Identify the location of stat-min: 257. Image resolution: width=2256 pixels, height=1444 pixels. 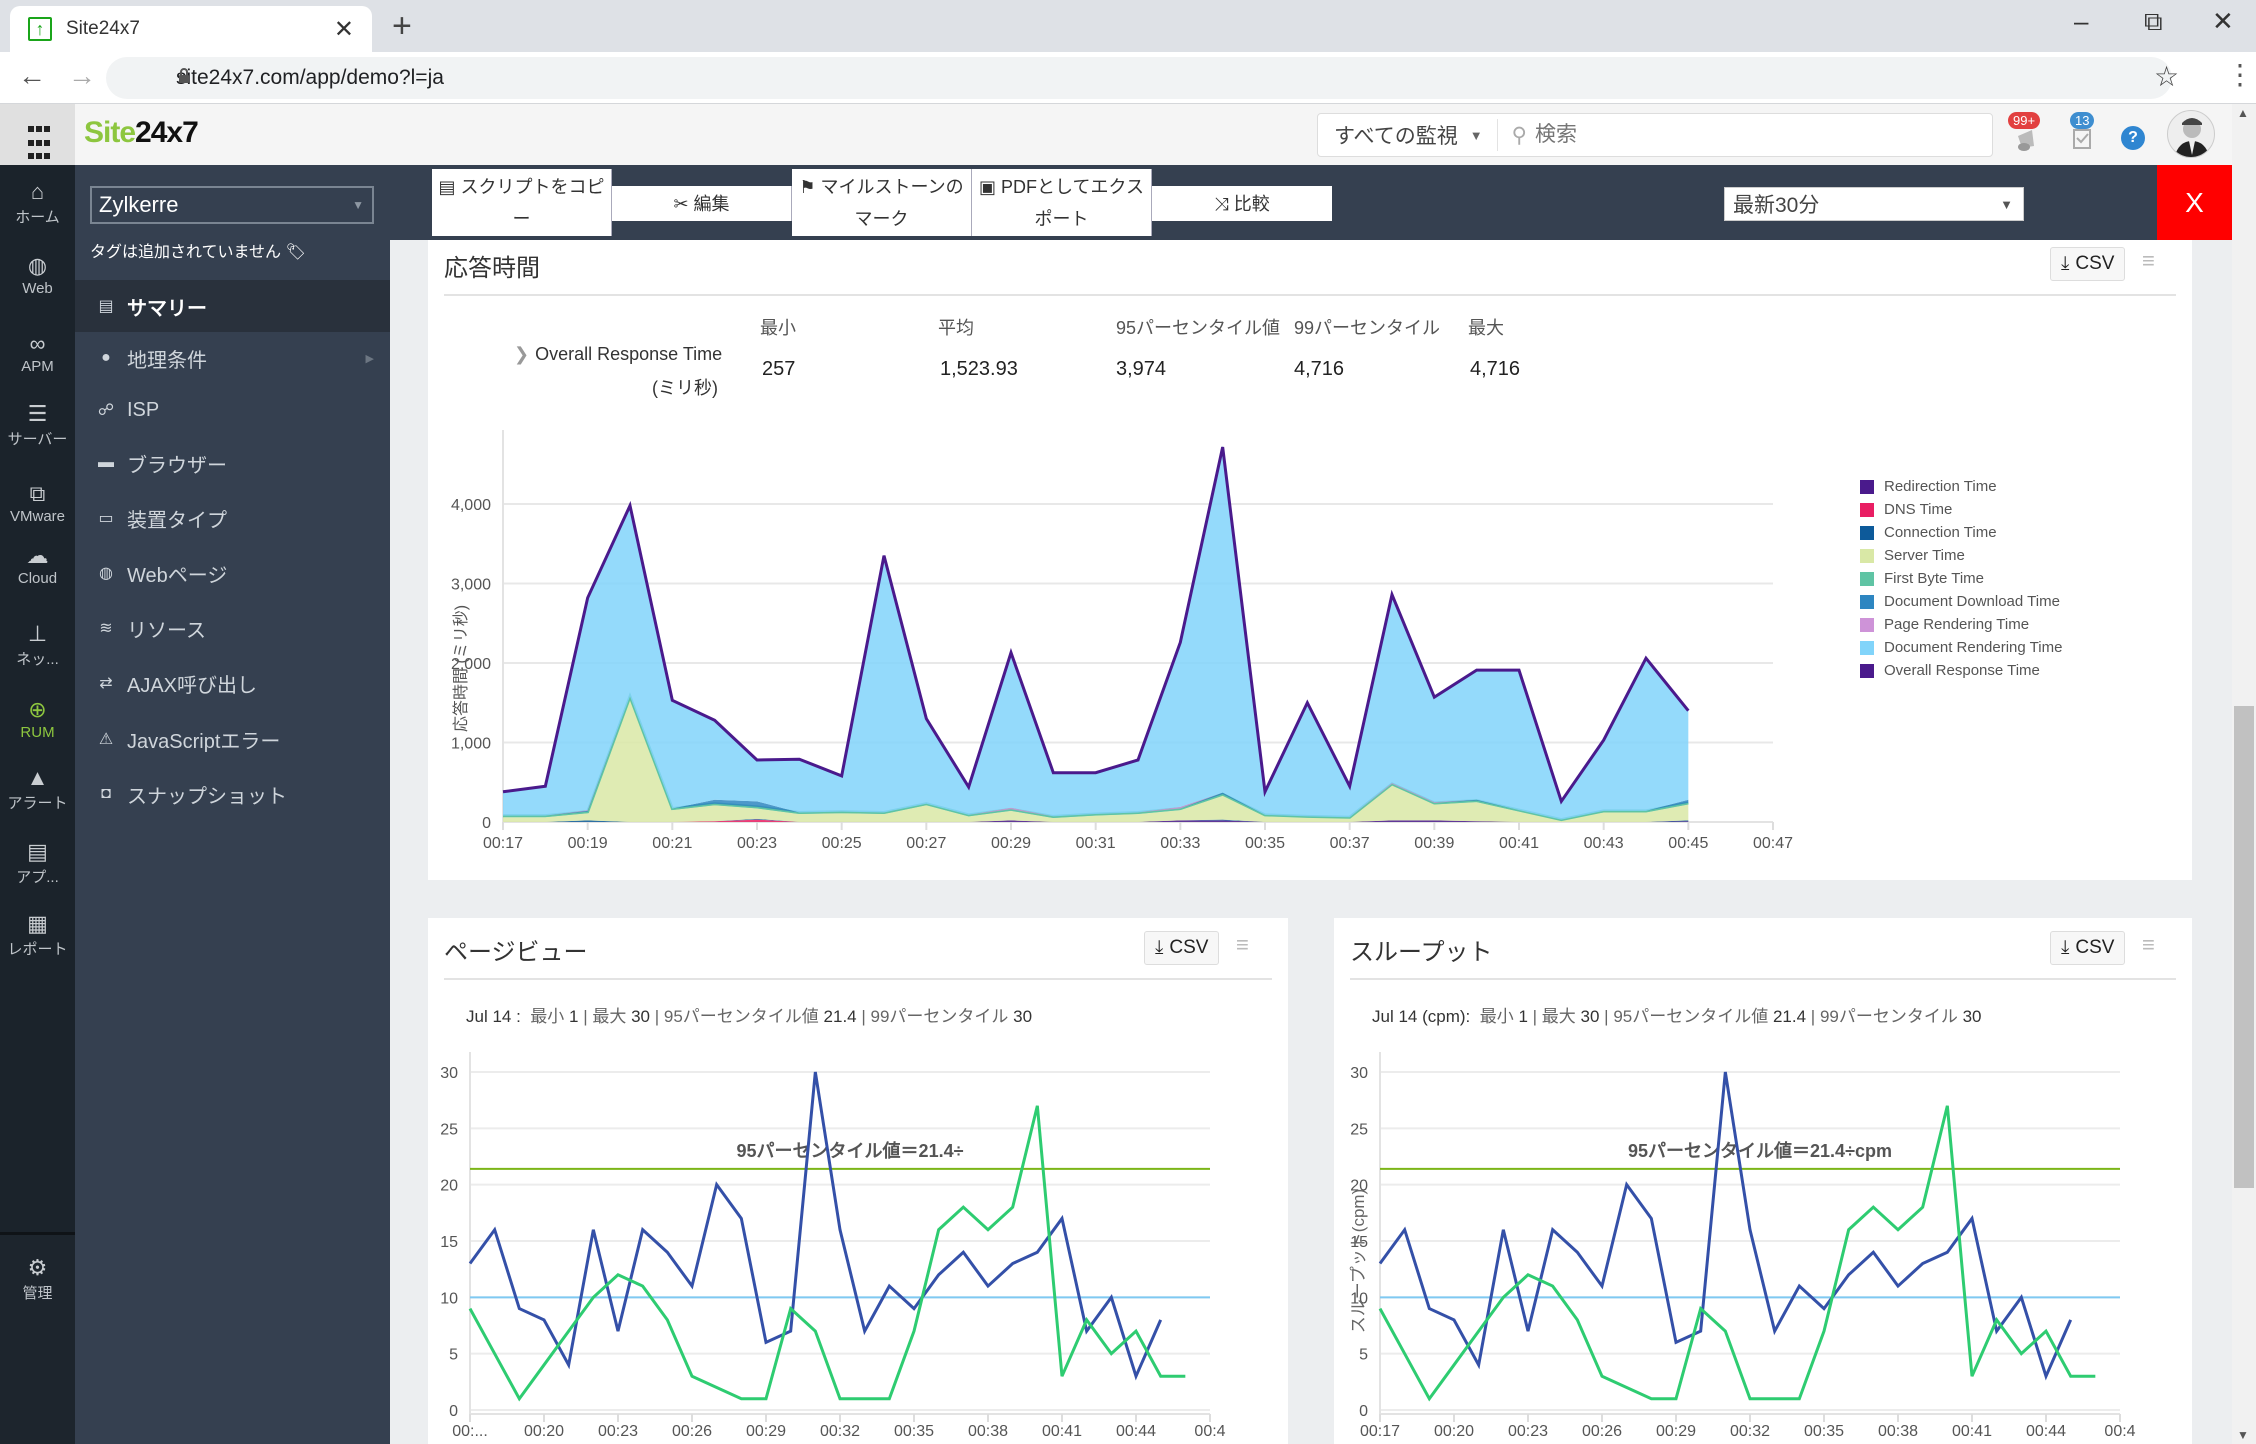
(779, 369).